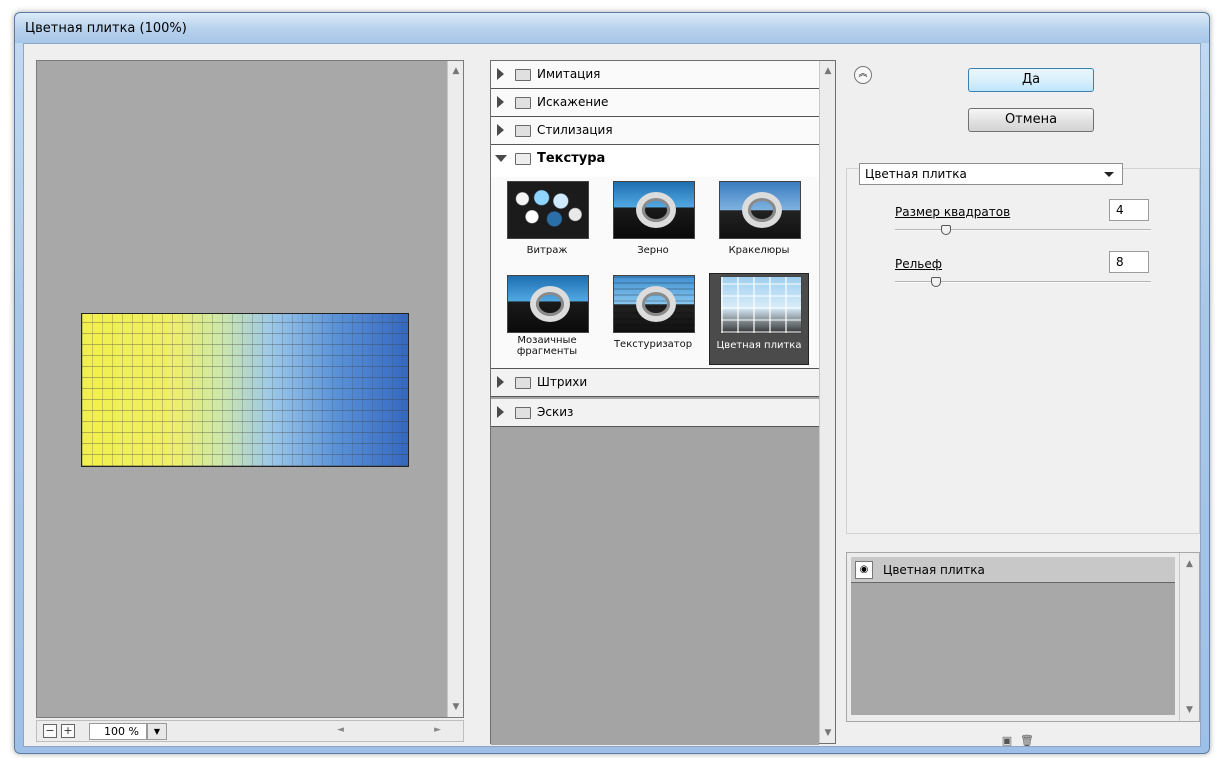 This screenshot has width=1220, height=758. I want to click on relief-slider-handle, so click(935, 282).